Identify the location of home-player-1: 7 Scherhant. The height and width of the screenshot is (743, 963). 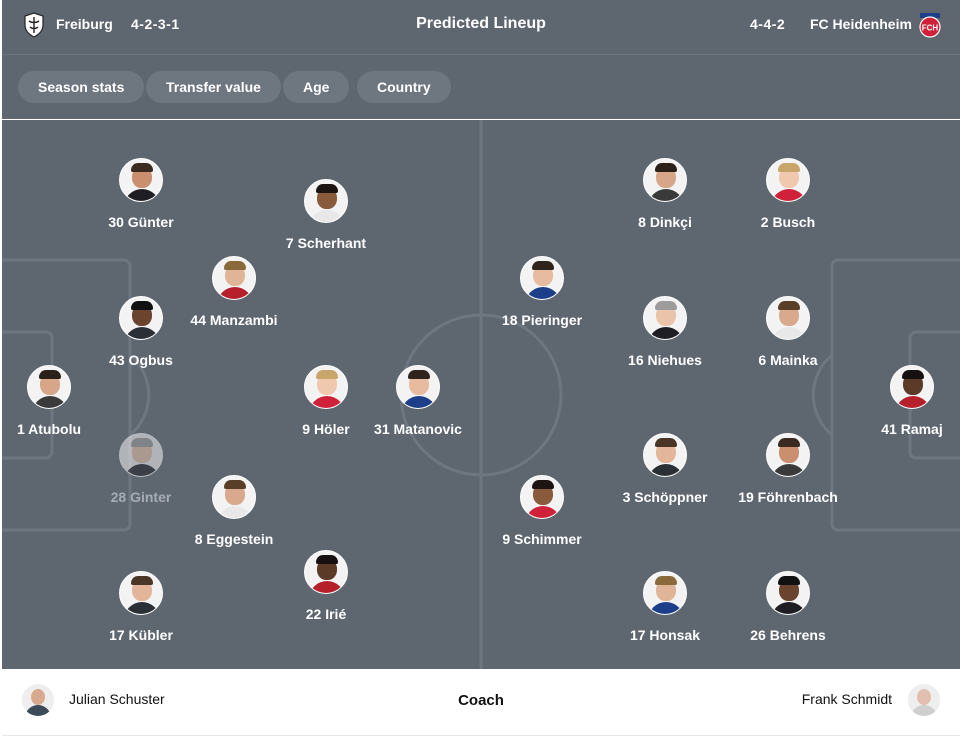
(326, 215).